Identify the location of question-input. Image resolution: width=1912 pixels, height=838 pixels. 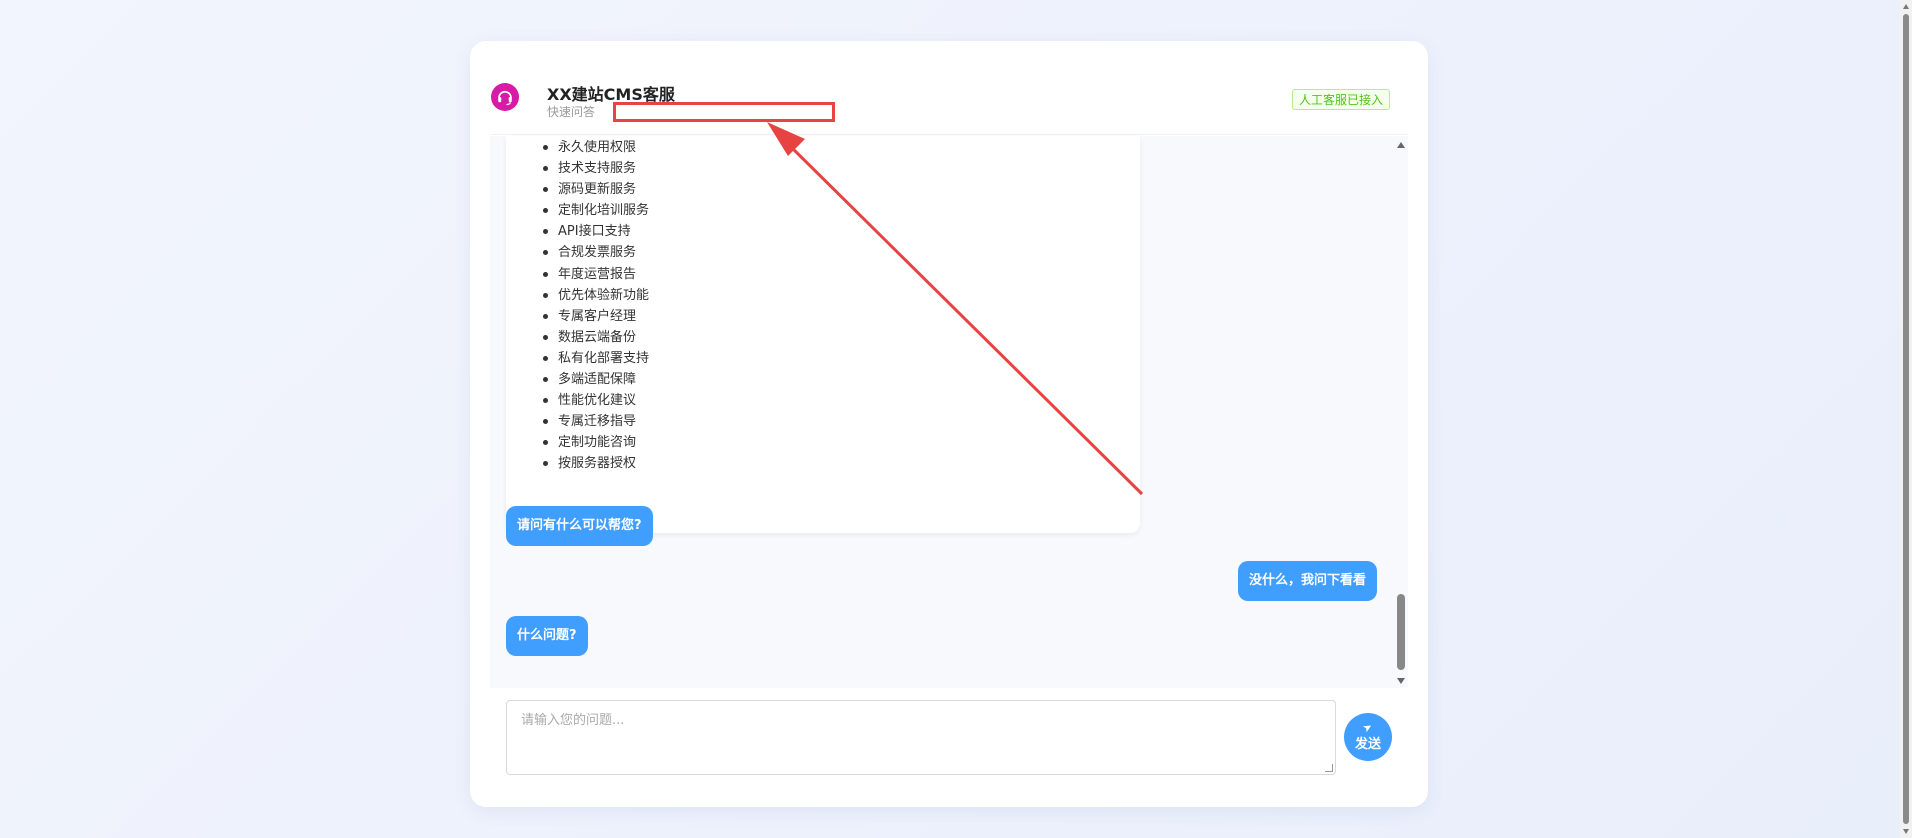
(921, 737).